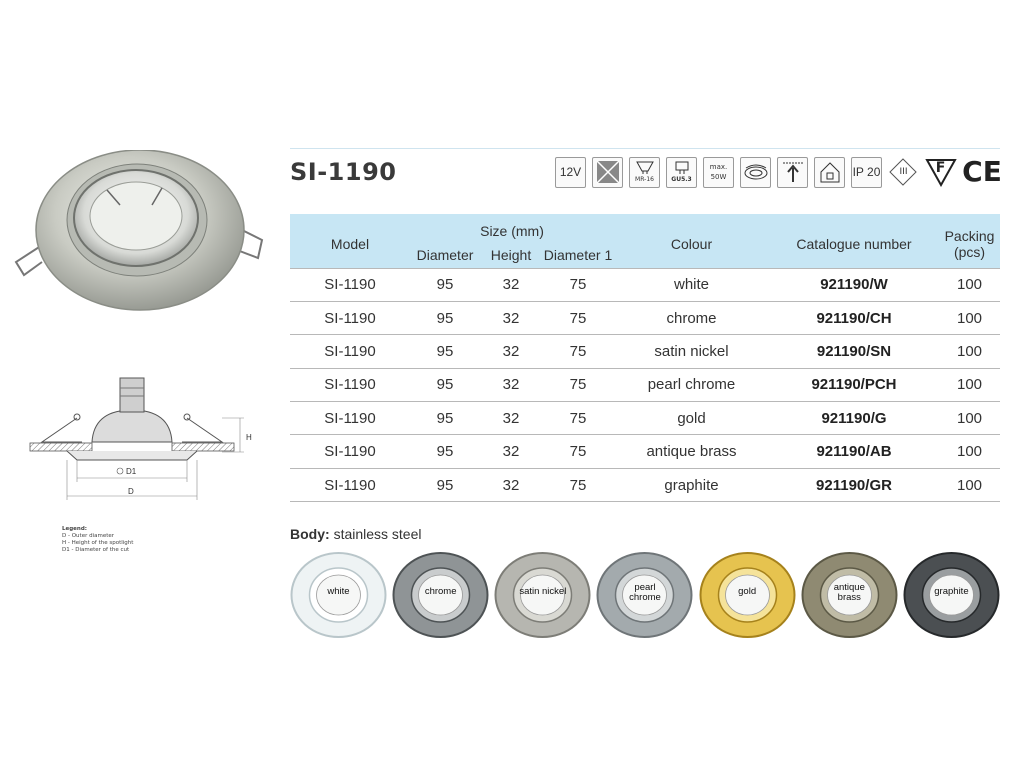  Describe the element at coordinates (338, 592) in the screenshot. I see `swatch-label: white` at that location.